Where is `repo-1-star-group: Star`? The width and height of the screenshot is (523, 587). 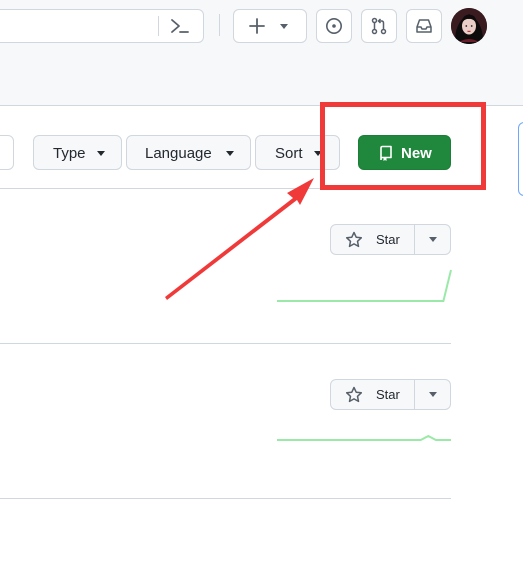
repo-1-star-group: Star is located at coordinates (390, 239).